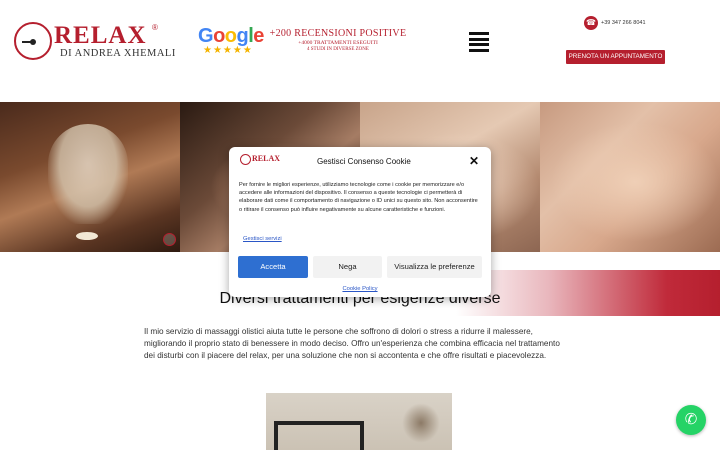 Image resolution: width=720 pixels, height=450 pixels. What do you see at coordinates (474, 161) in the screenshot?
I see `close-icon: ✕` at bounding box center [474, 161].